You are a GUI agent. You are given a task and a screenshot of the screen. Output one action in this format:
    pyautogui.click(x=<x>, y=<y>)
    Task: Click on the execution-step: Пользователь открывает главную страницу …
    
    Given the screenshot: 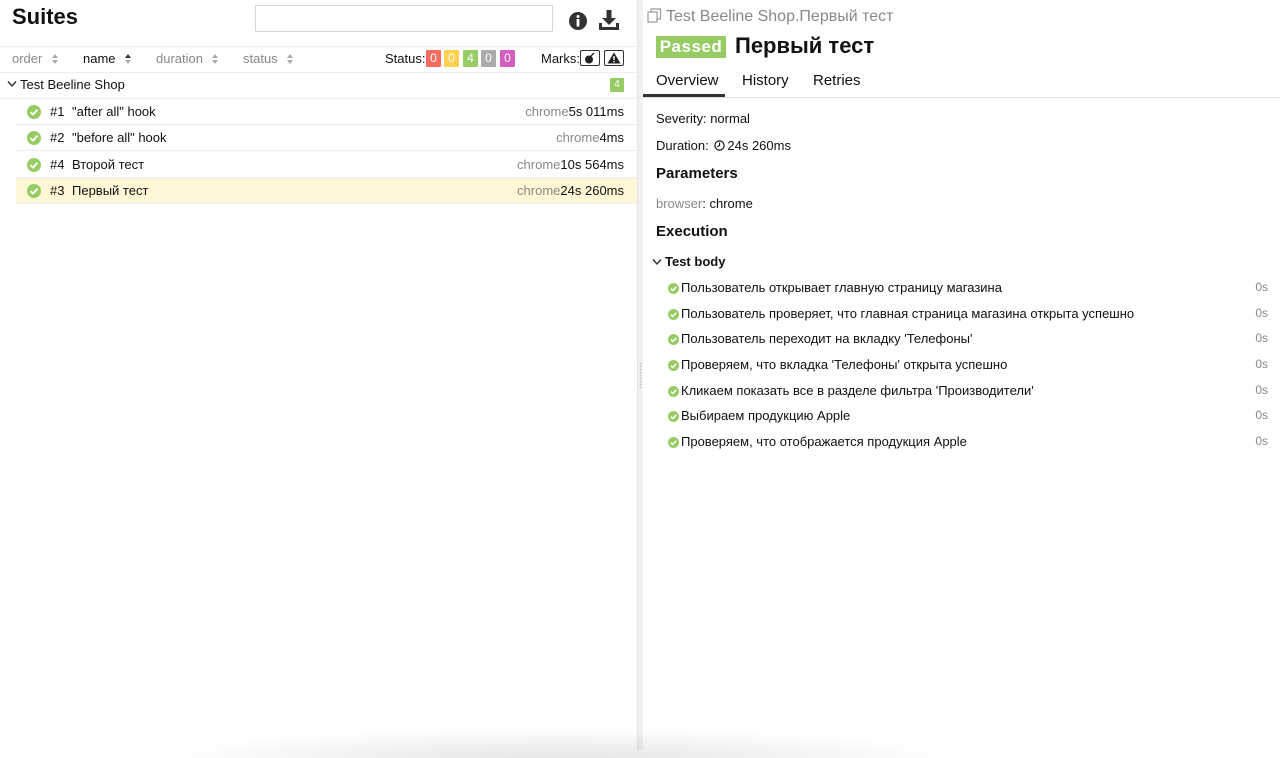 What is the action you would take?
    pyautogui.click(x=968, y=291)
    